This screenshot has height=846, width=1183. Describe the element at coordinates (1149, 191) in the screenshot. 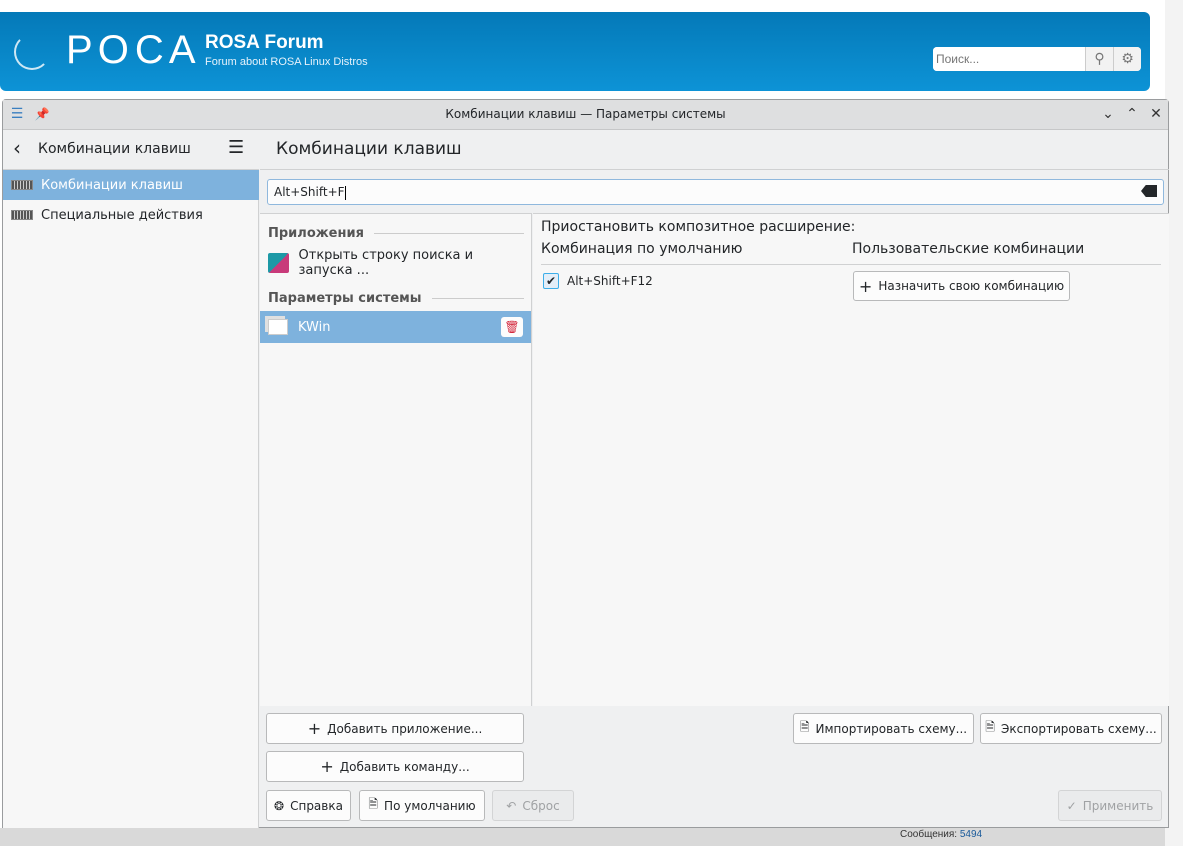

I see `clear-icon` at that location.